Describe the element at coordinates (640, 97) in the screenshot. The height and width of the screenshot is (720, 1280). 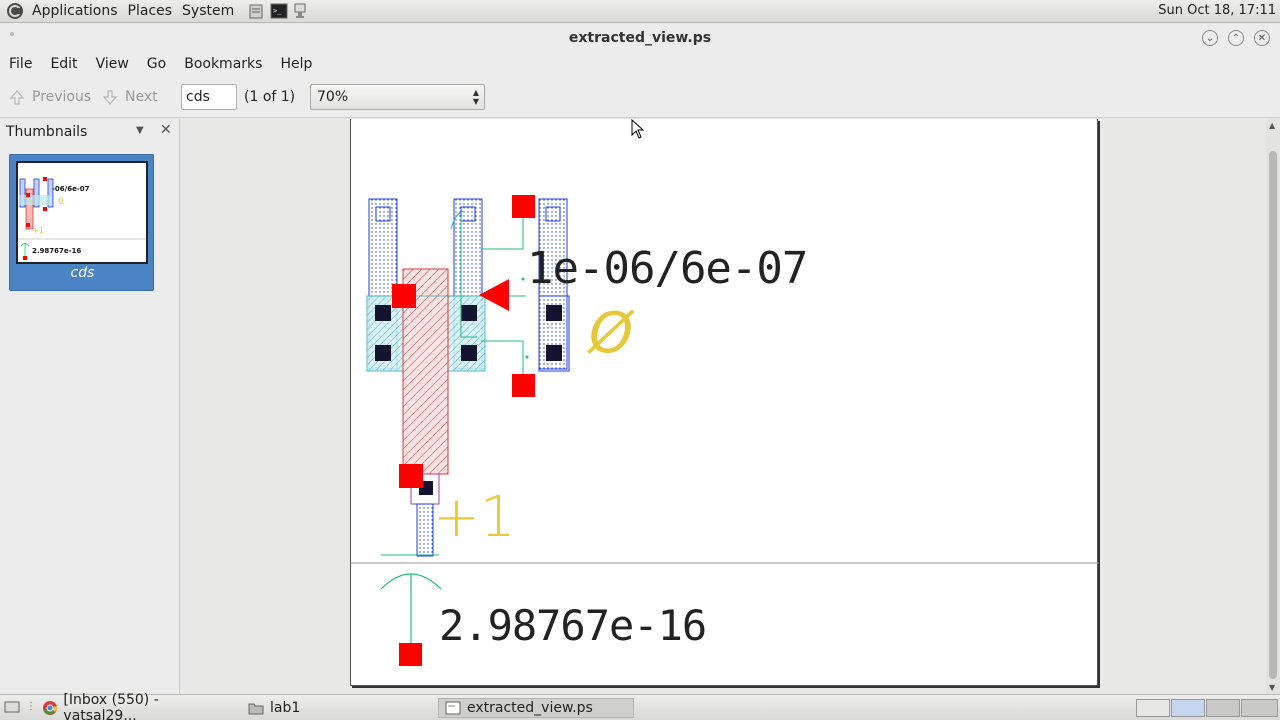
I see `toolbar: Previous Next (1 of 1) 70% ▲▼` at that location.